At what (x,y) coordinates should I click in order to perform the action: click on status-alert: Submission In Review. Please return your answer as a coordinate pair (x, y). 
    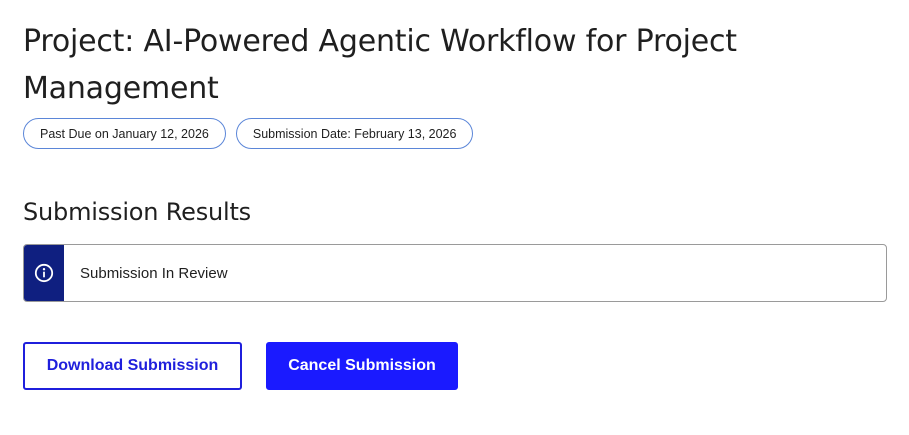
    Looking at the image, I should click on (455, 273).